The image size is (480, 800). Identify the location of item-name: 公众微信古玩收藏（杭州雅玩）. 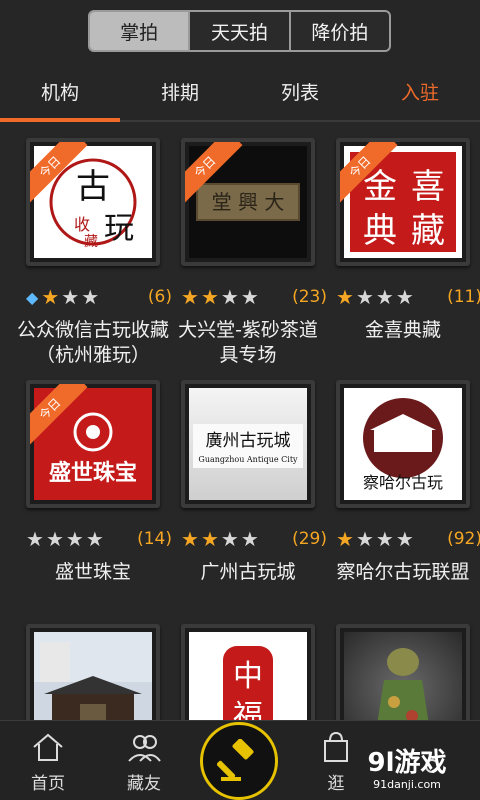
(92, 342).